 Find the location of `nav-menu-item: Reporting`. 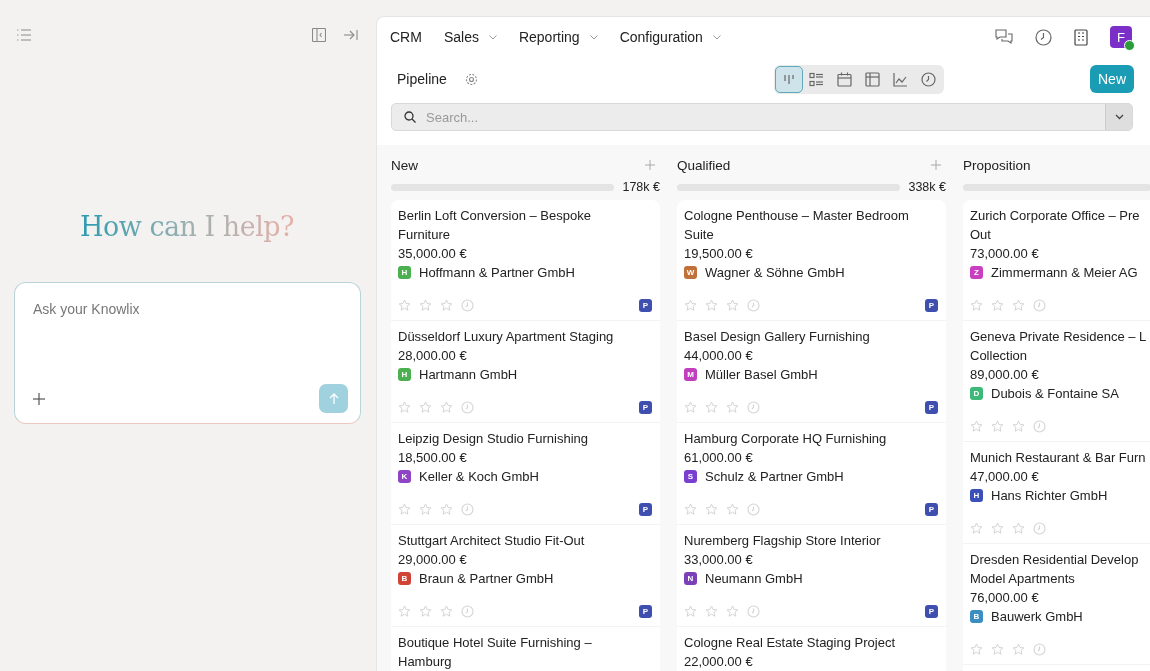

nav-menu-item: Reporting is located at coordinates (558, 37).